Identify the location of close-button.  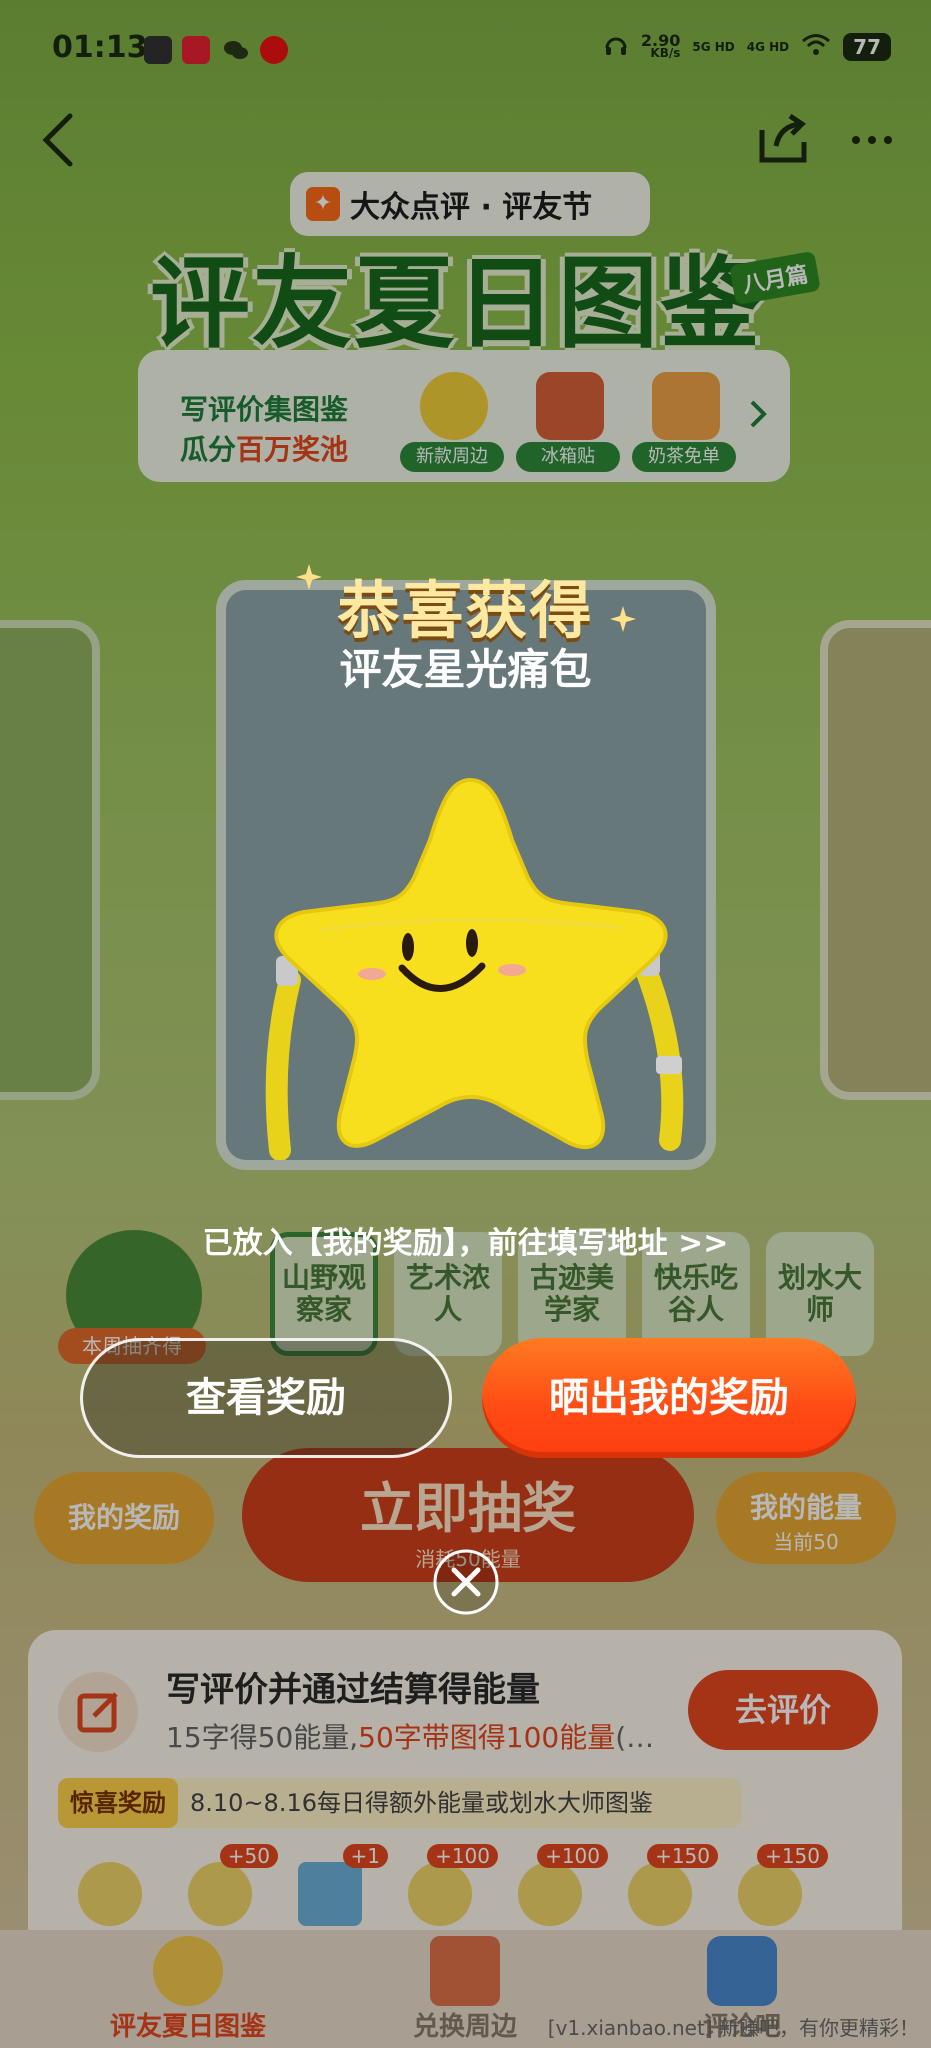
(466, 1582).